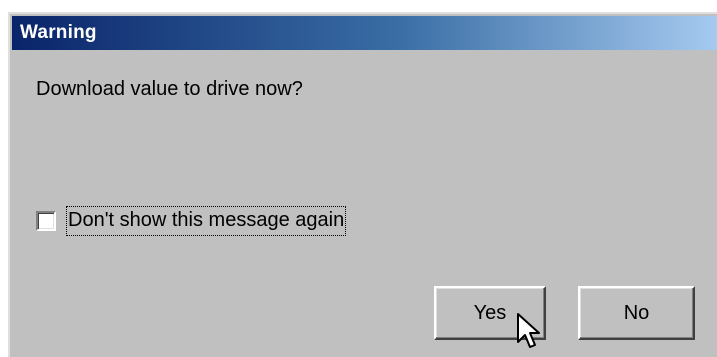 This screenshot has width=717, height=357. Describe the element at coordinates (206, 221) in the screenshot. I see `dont-show-again-label: Don't show this message again` at that location.